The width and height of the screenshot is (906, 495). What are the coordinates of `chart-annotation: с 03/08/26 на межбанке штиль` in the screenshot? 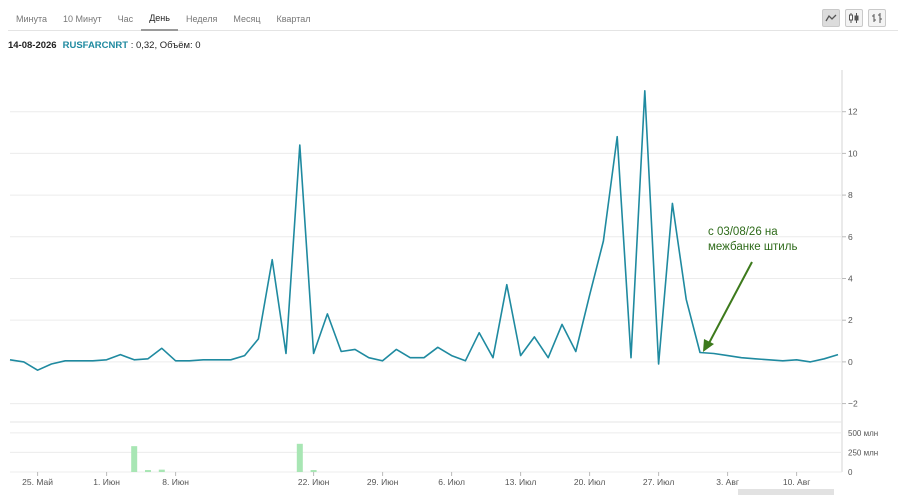 It's located at (763, 240).